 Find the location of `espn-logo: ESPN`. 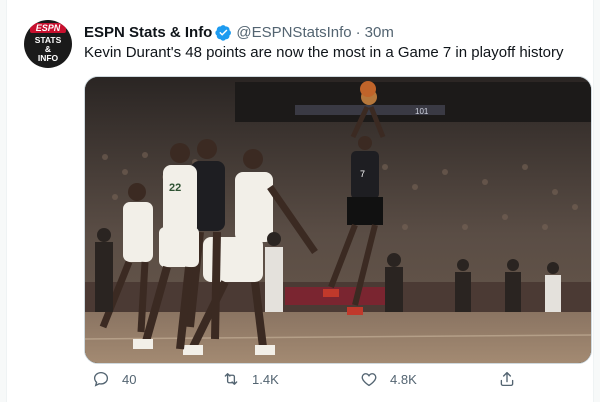

espn-logo: ESPN is located at coordinates (48, 28).